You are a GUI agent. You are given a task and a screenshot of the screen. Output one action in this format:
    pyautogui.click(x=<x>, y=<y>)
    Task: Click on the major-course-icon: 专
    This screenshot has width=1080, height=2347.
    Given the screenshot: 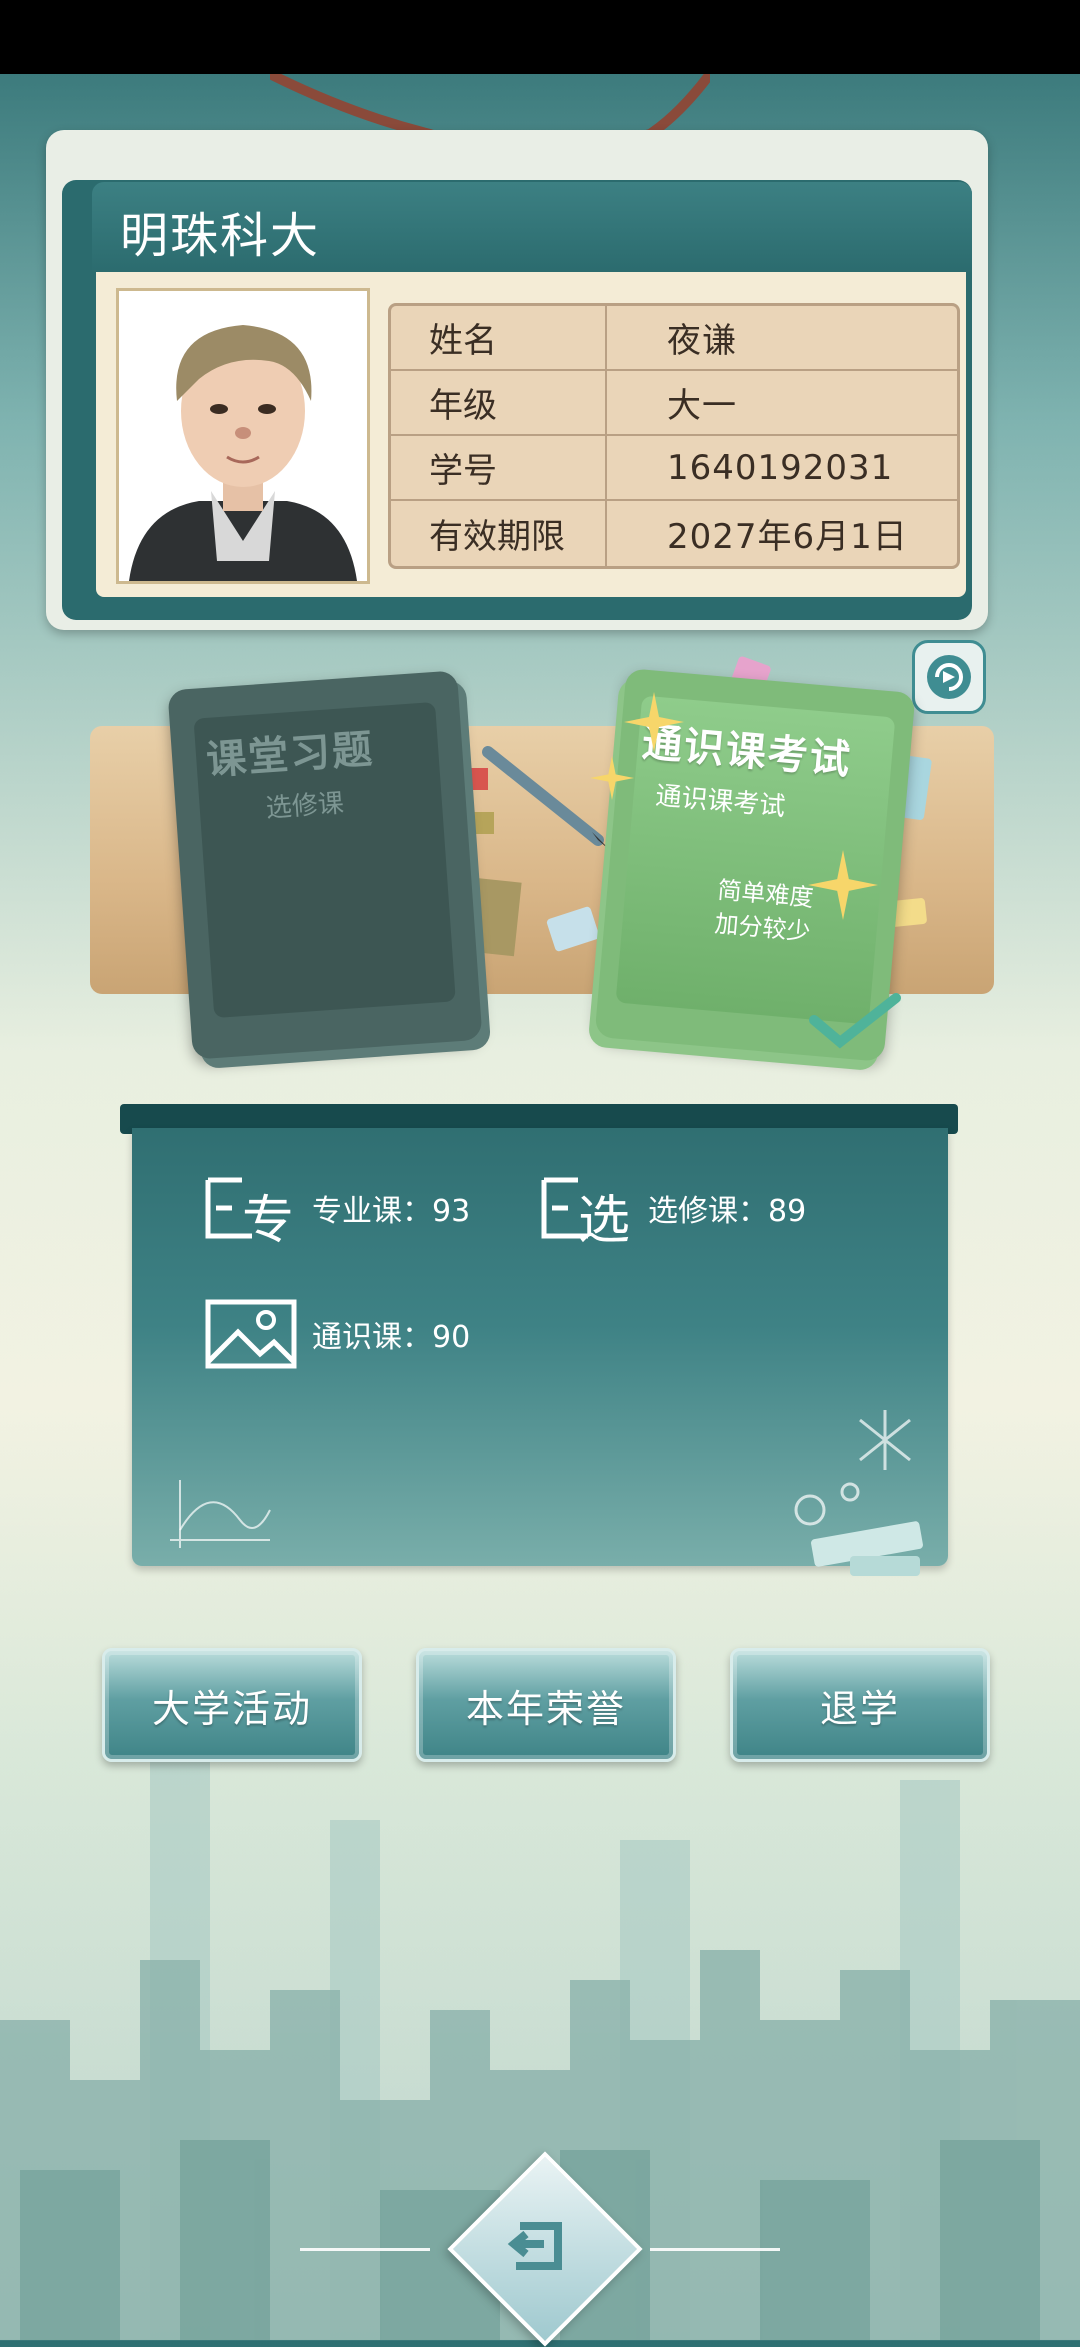 What is the action you would take?
    pyautogui.click(x=249, y=1211)
    